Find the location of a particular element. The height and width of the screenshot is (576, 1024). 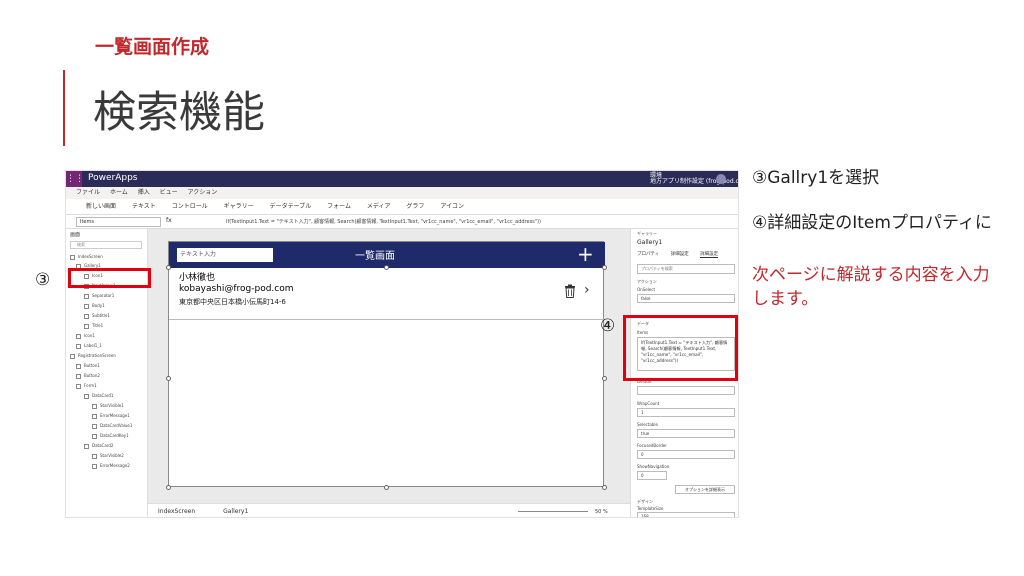

ribbon-media: メディア is located at coordinates (379, 207).